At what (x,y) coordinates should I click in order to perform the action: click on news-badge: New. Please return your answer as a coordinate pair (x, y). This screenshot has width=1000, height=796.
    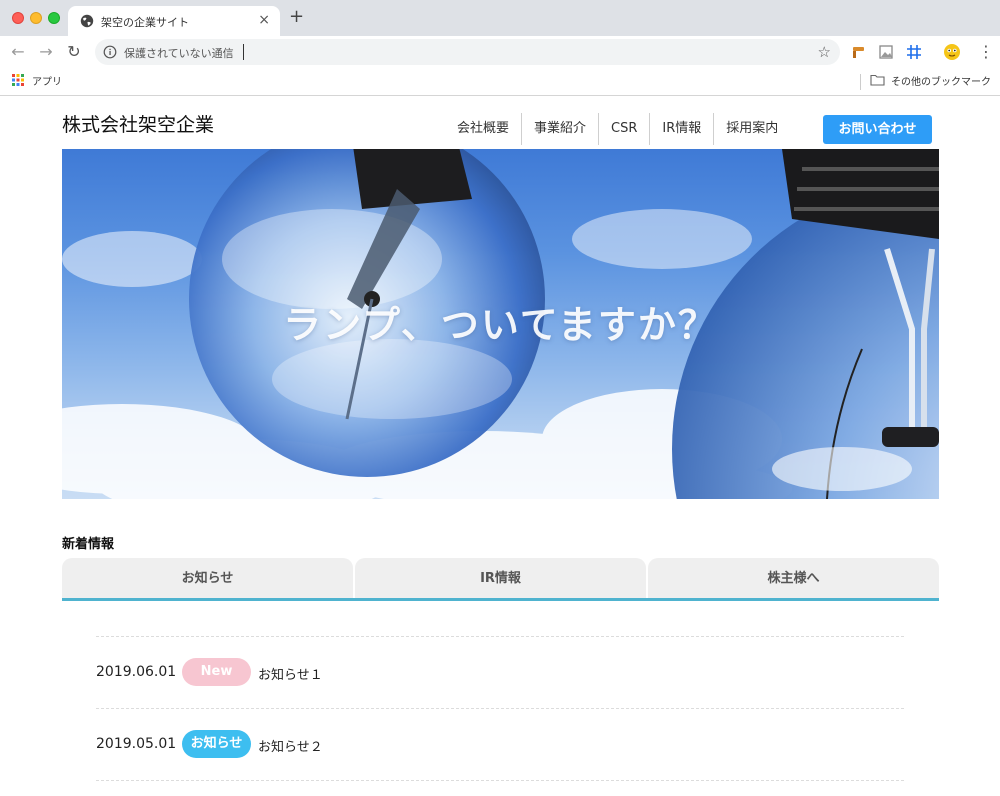
    Looking at the image, I should click on (216, 672).